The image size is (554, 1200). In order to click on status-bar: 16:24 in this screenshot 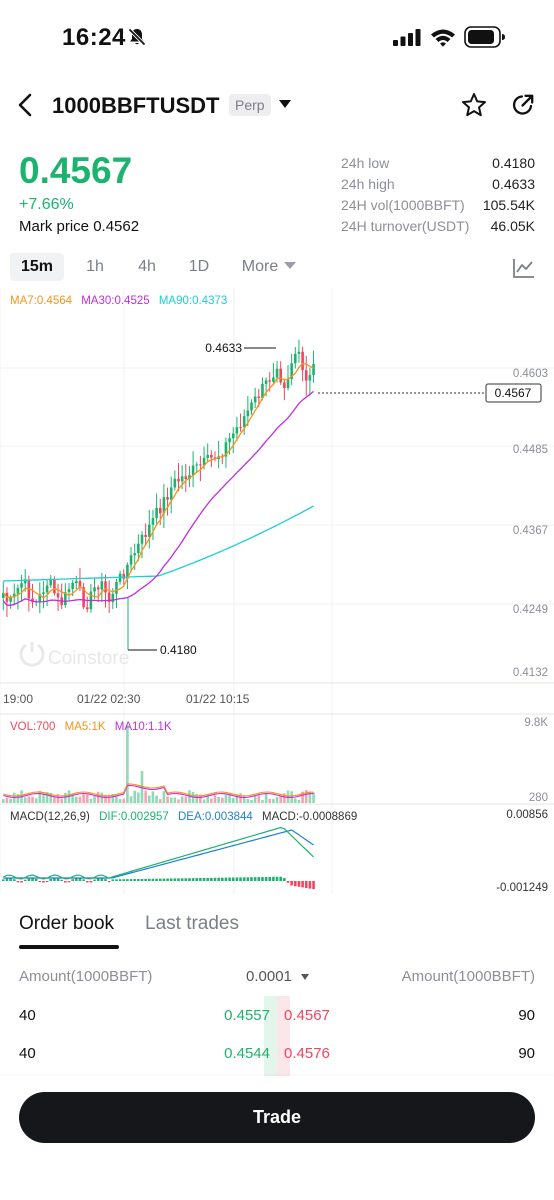, I will do `click(277, 38)`.